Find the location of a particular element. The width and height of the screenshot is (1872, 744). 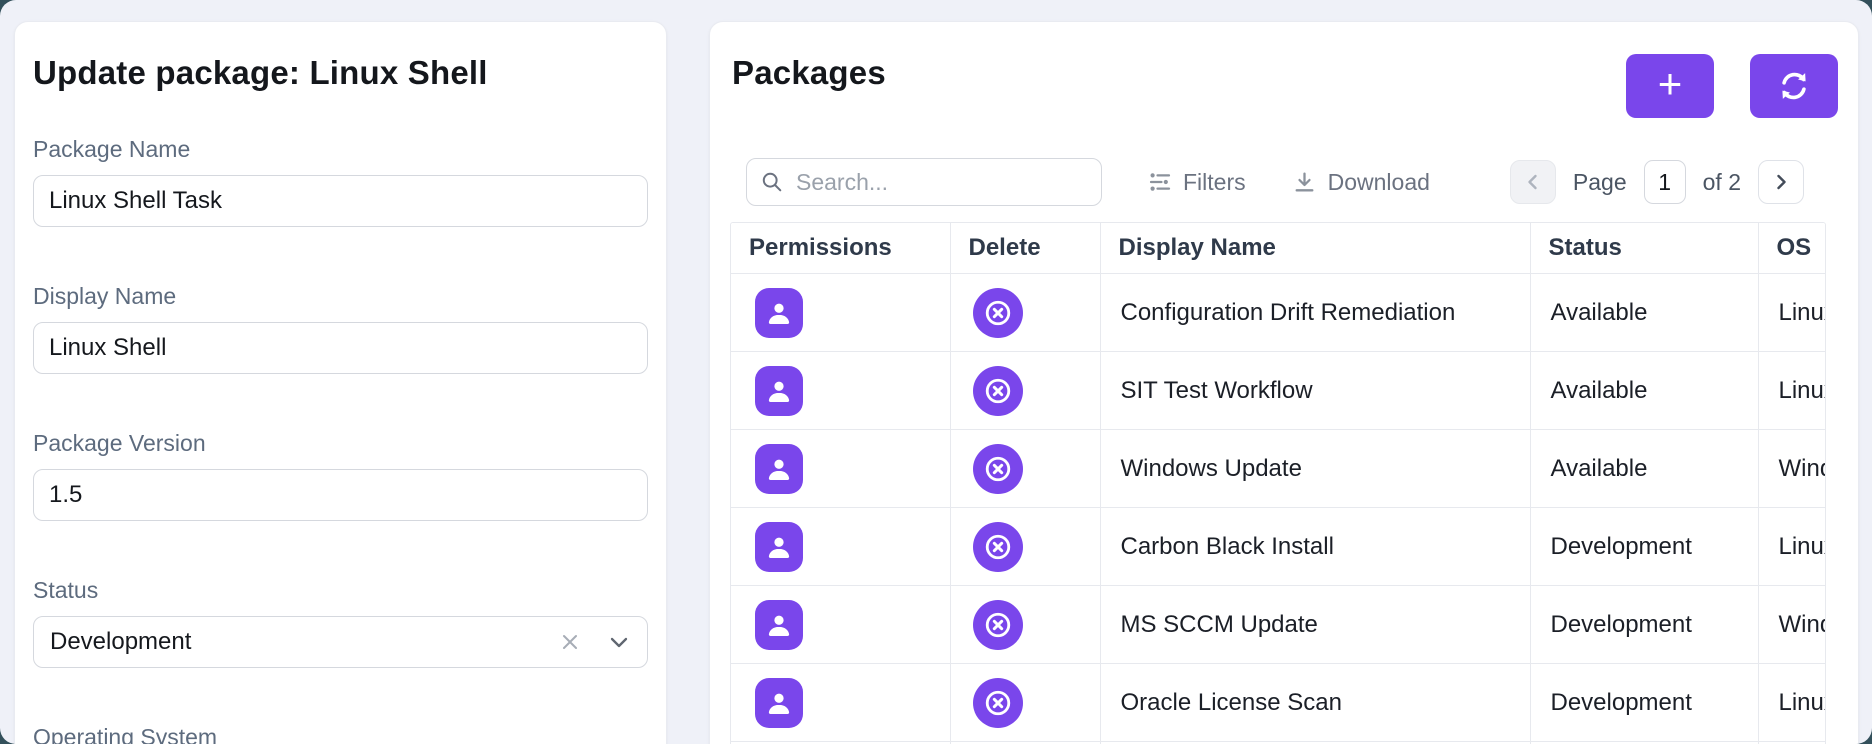

table-row: SIT Test Workflow Available Linux is located at coordinates (1278, 390).